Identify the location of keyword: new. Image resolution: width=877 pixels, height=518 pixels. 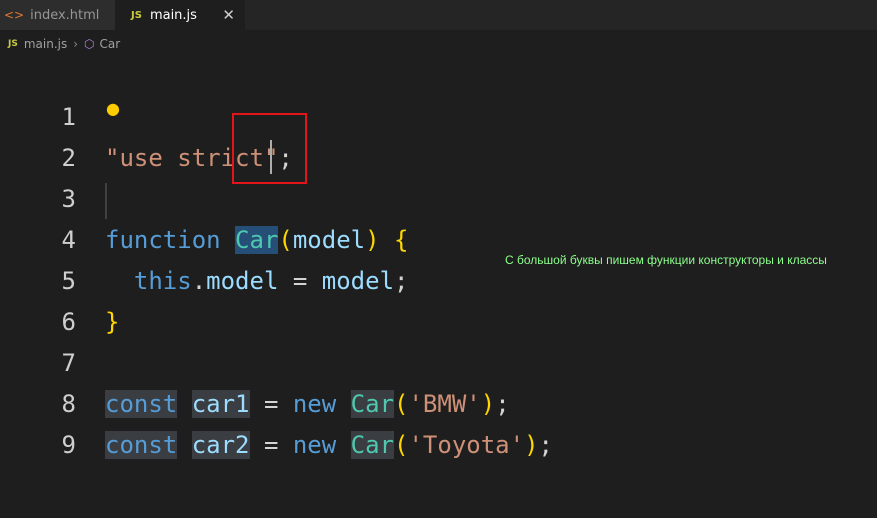
(314, 445).